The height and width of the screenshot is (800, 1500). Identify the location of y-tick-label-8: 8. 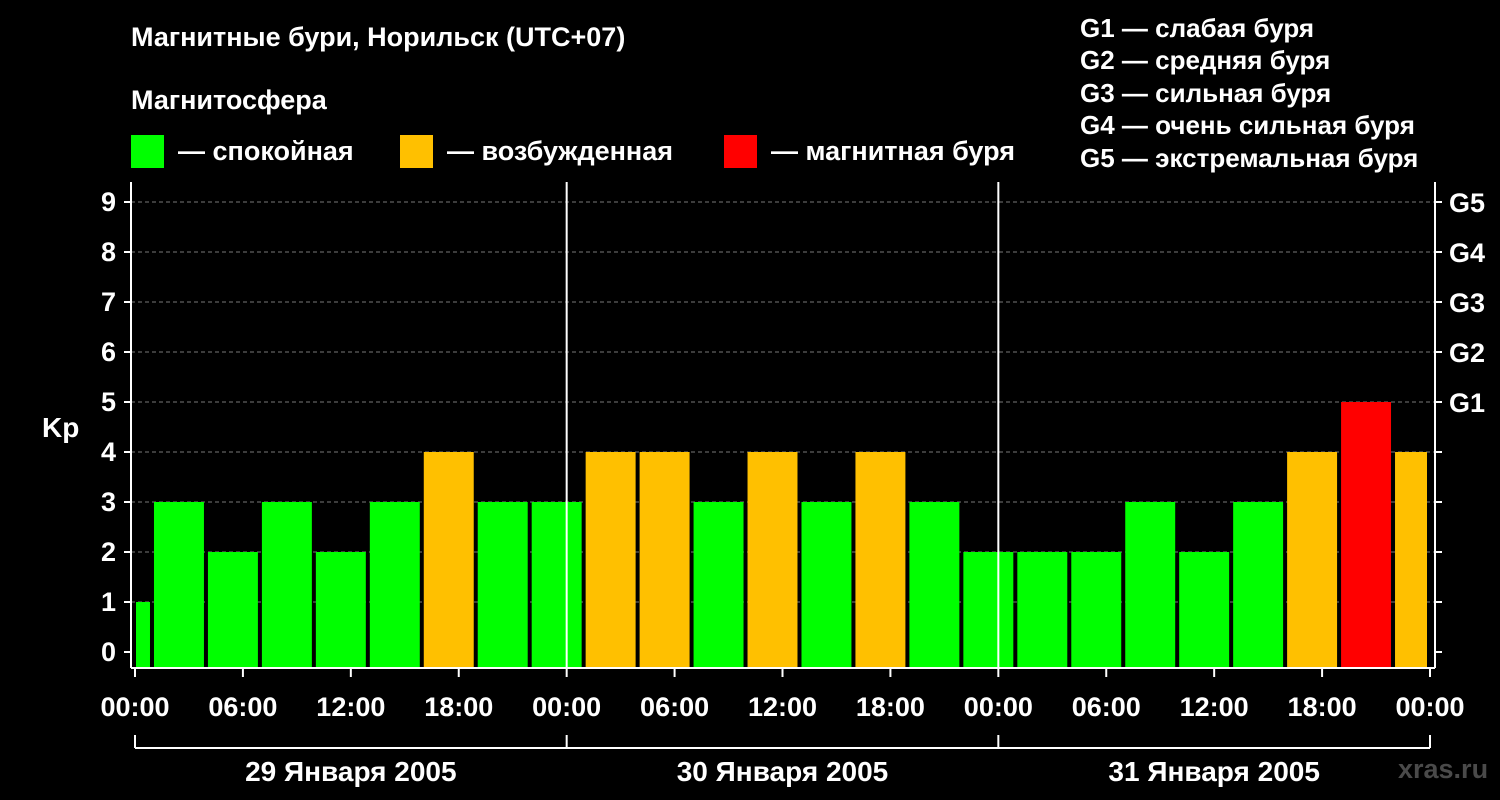
(108, 252).